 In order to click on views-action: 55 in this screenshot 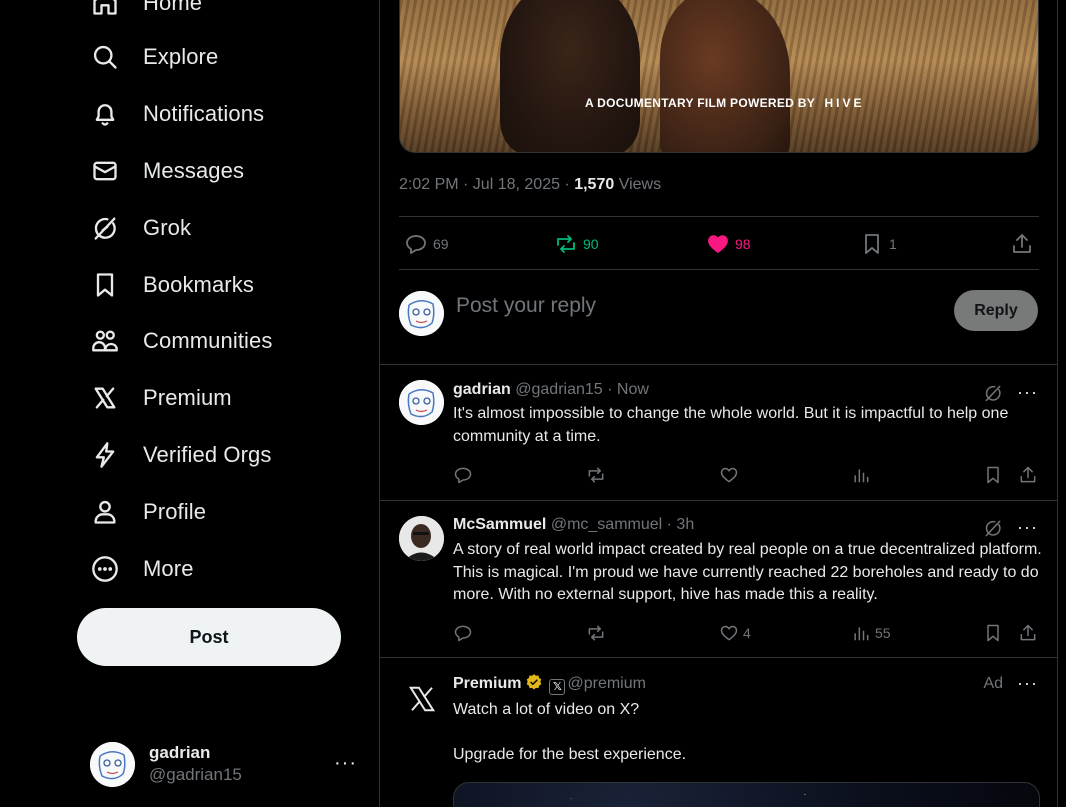, I will do `click(871, 633)`.